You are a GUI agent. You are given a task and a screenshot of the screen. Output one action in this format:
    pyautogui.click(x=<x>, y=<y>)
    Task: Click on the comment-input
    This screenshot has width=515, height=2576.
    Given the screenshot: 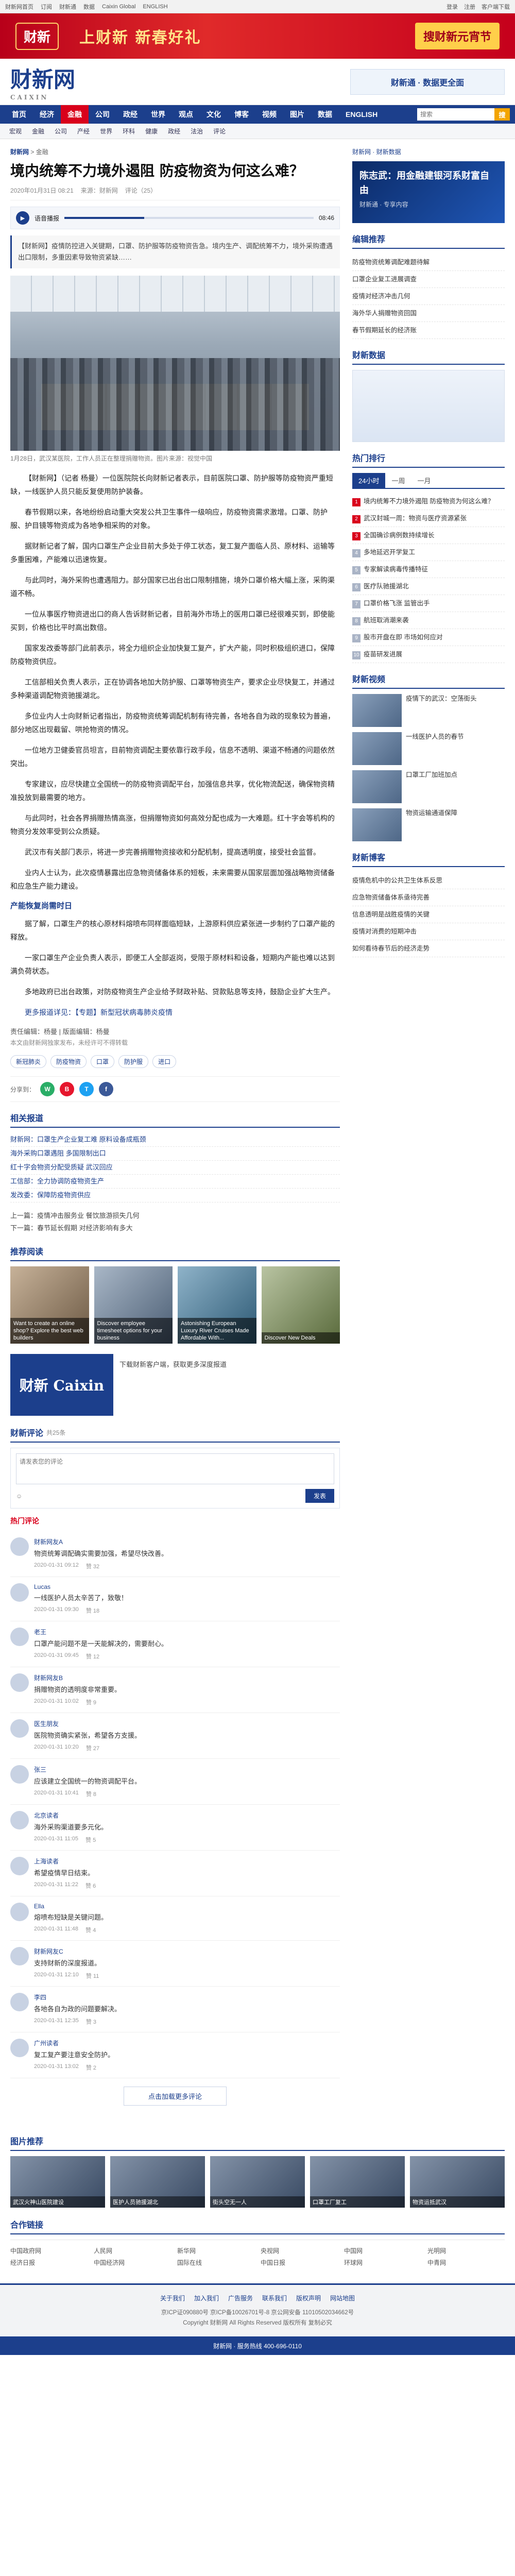 What is the action you would take?
    pyautogui.click(x=175, y=1468)
    